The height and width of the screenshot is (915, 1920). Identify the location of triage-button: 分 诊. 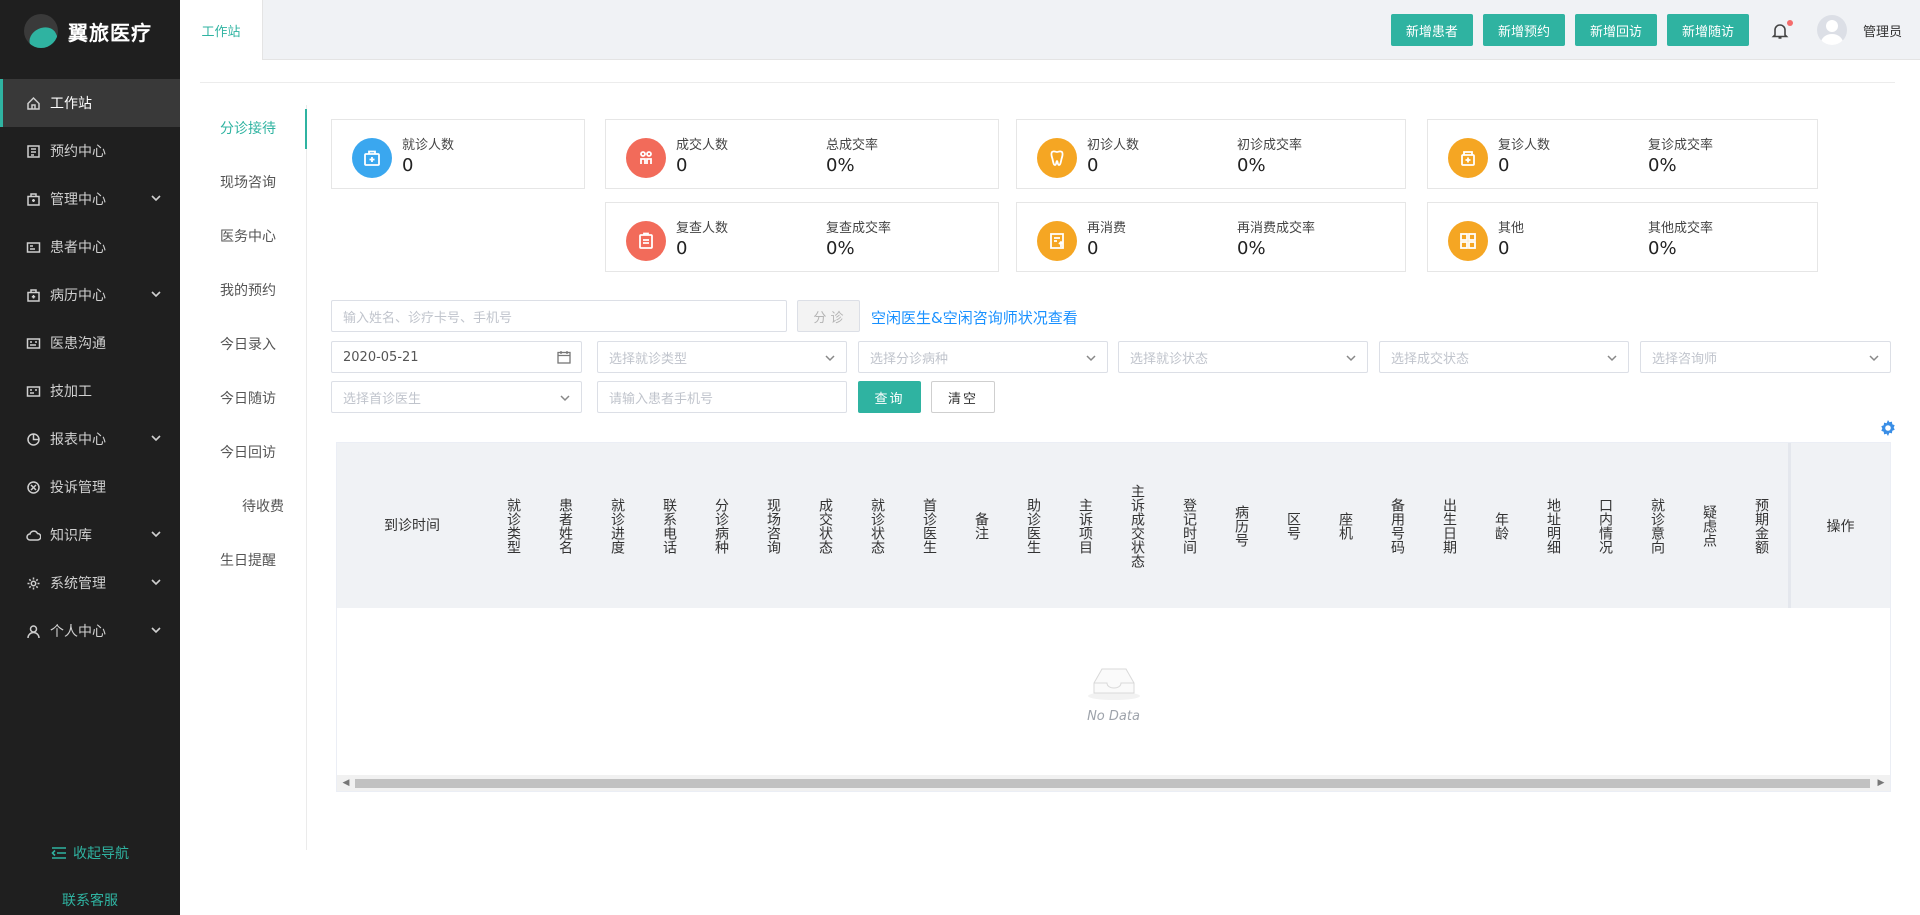
(828, 316).